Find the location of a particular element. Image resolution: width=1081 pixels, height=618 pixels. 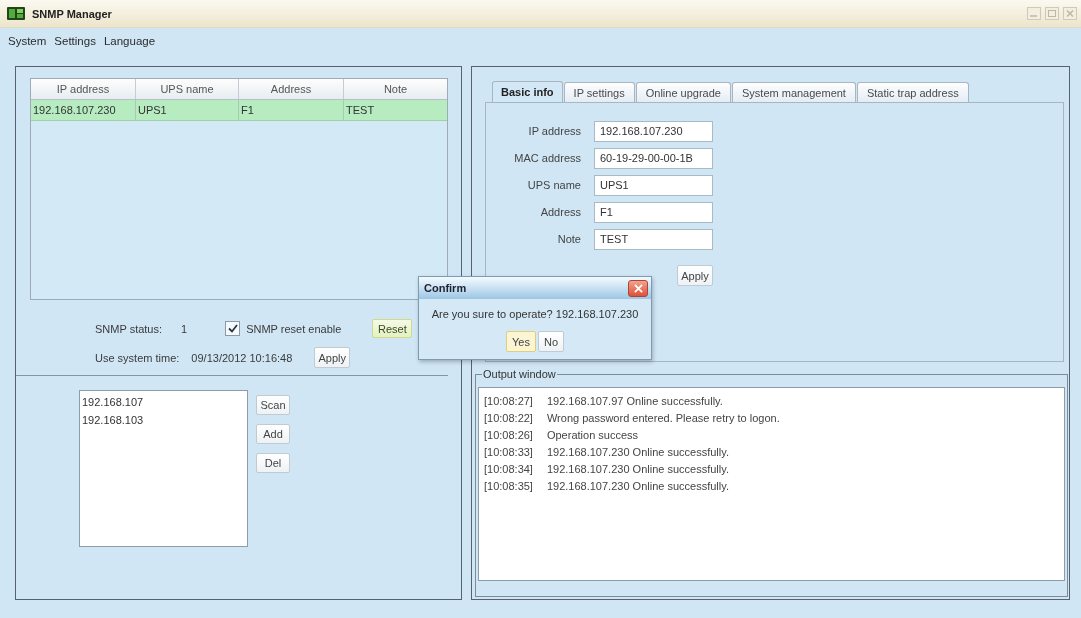

column-header: Address is located at coordinates (291, 89).